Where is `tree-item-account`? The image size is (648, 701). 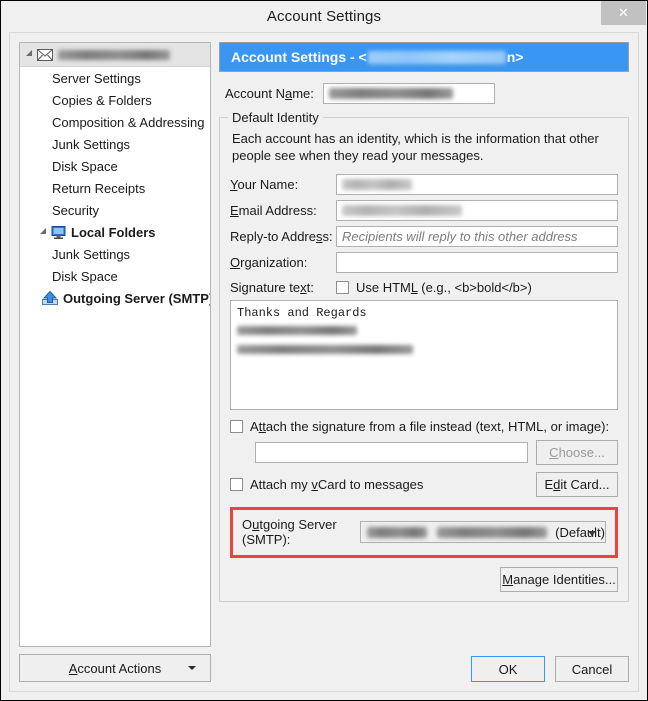 tree-item-account is located at coordinates (115, 55).